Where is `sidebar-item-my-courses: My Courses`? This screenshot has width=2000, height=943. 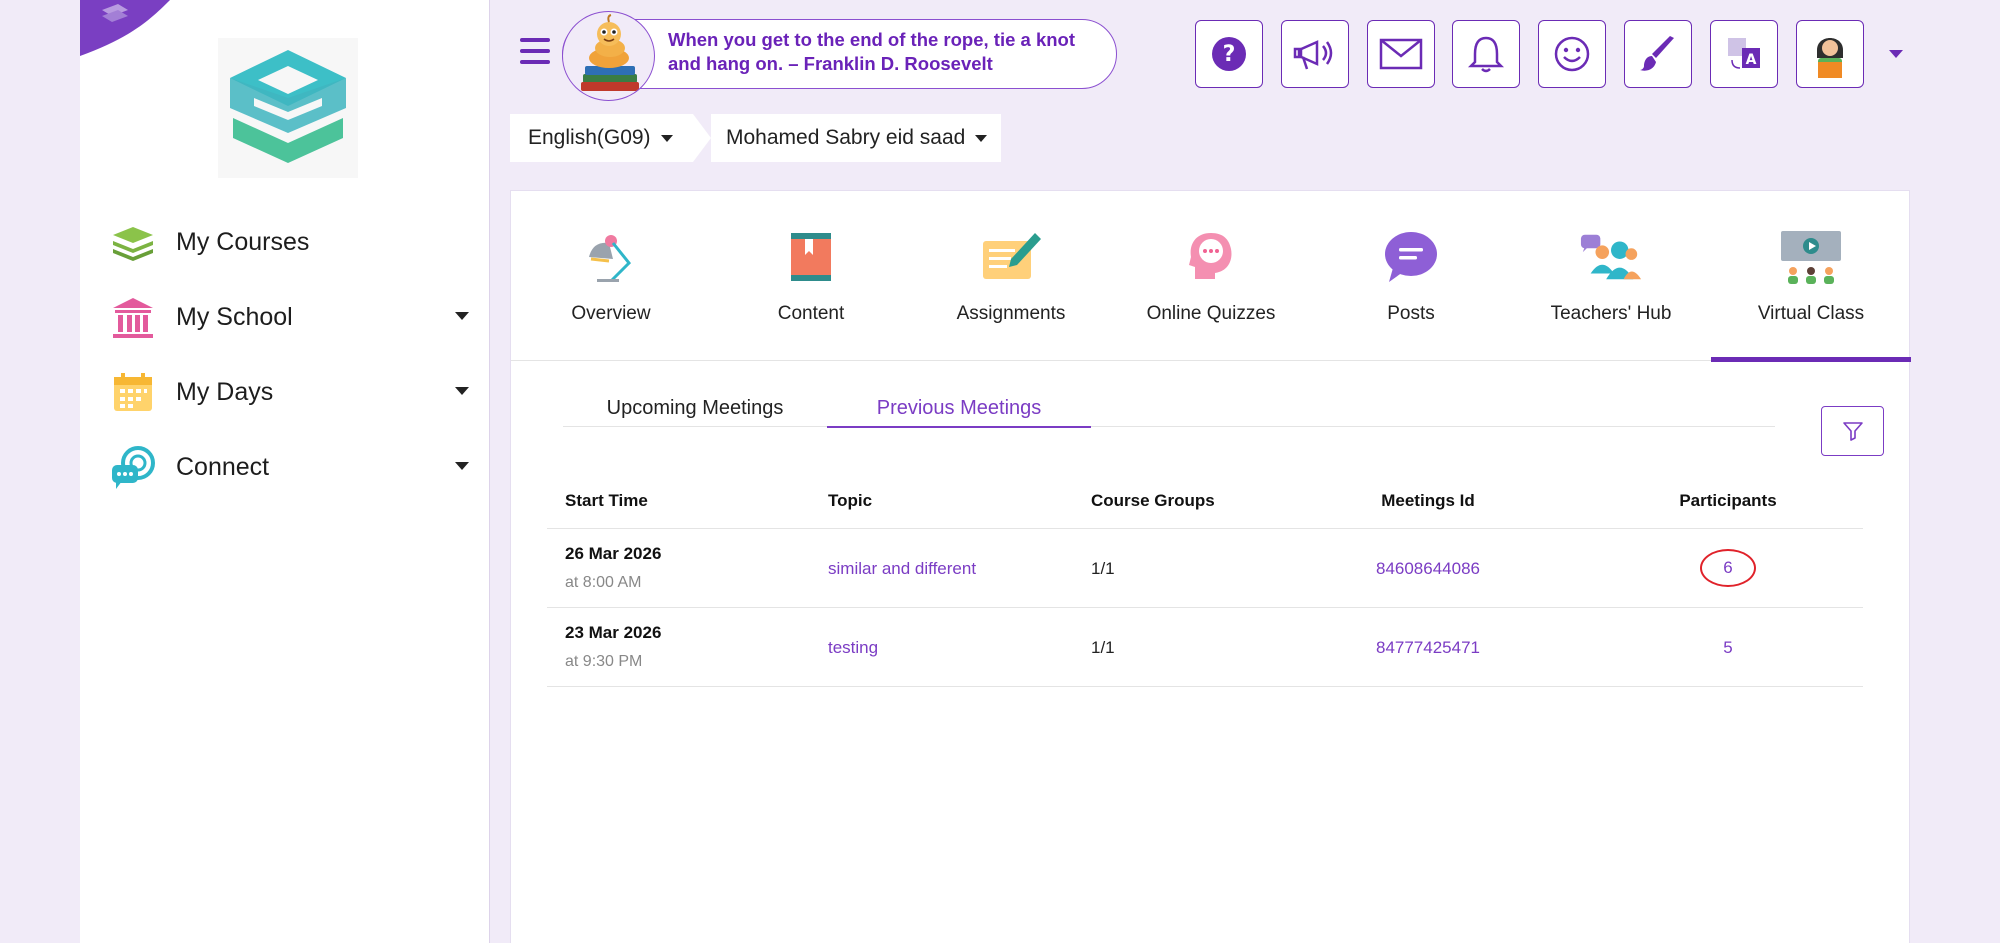 sidebar-item-my-courses: My Courses is located at coordinates (285, 242).